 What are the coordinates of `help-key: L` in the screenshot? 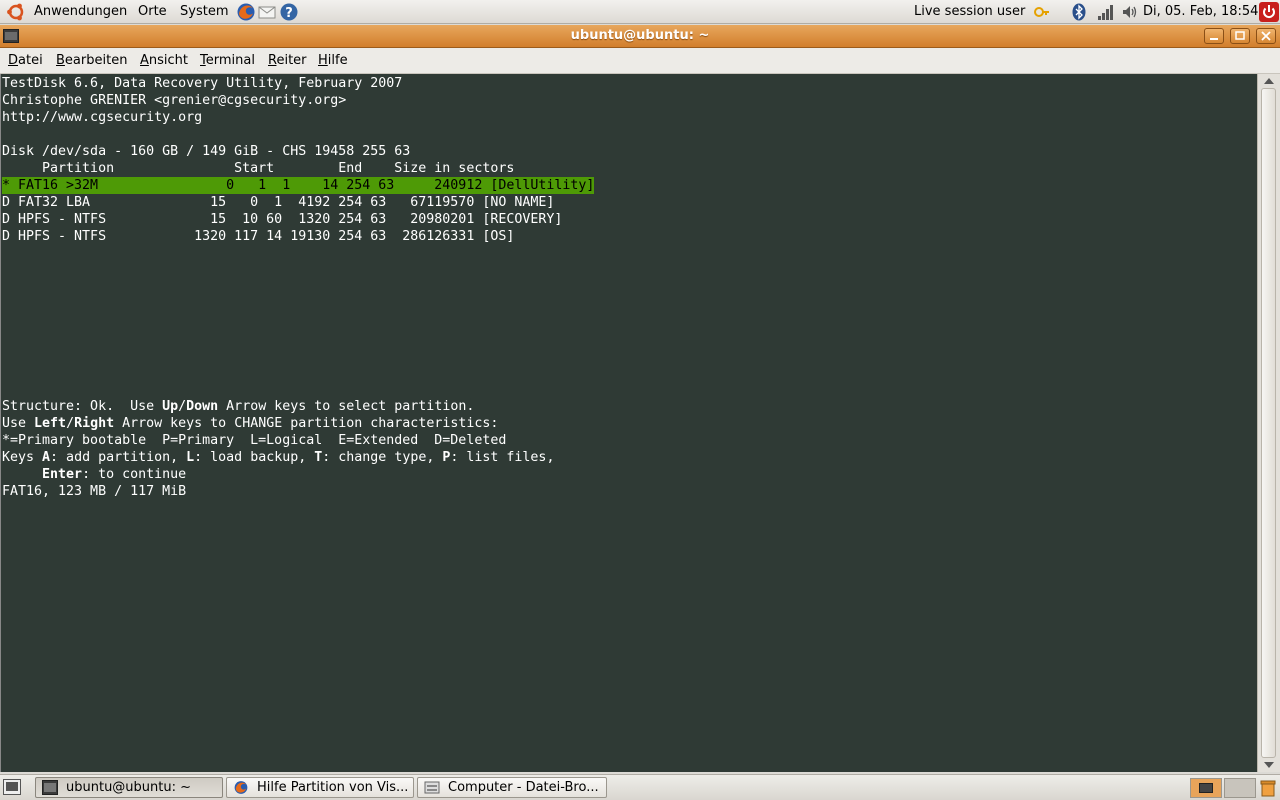 It's located at (190, 457).